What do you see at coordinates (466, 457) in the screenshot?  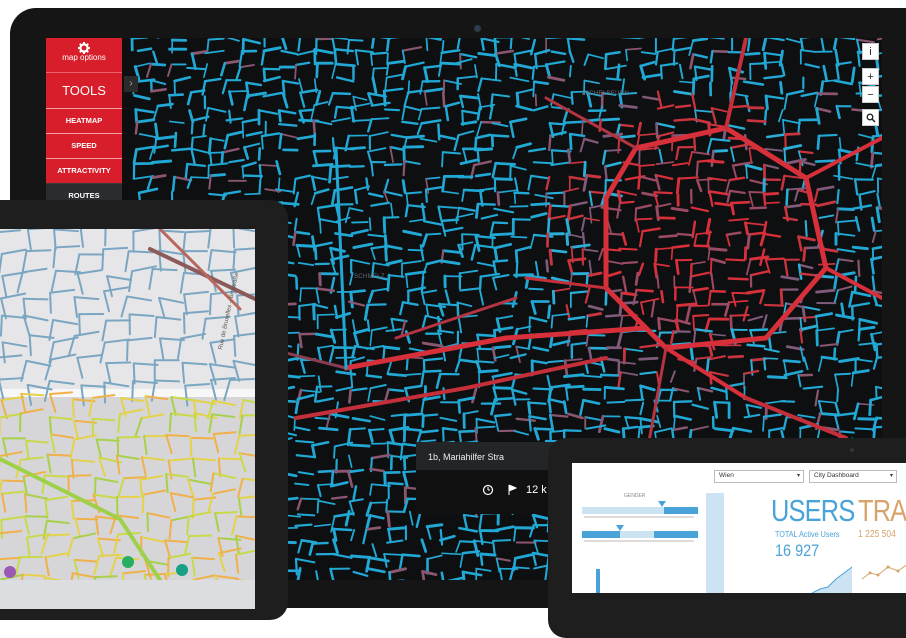 I see `popup-address: 1b, Mariahilfer Stra` at bounding box center [466, 457].